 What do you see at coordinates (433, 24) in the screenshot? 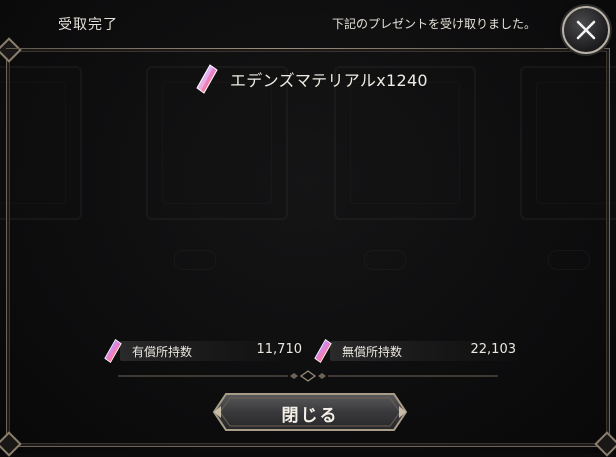
I see `dialog-message: 下記のプレゼントを受け取りました。` at bounding box center [433, 24].